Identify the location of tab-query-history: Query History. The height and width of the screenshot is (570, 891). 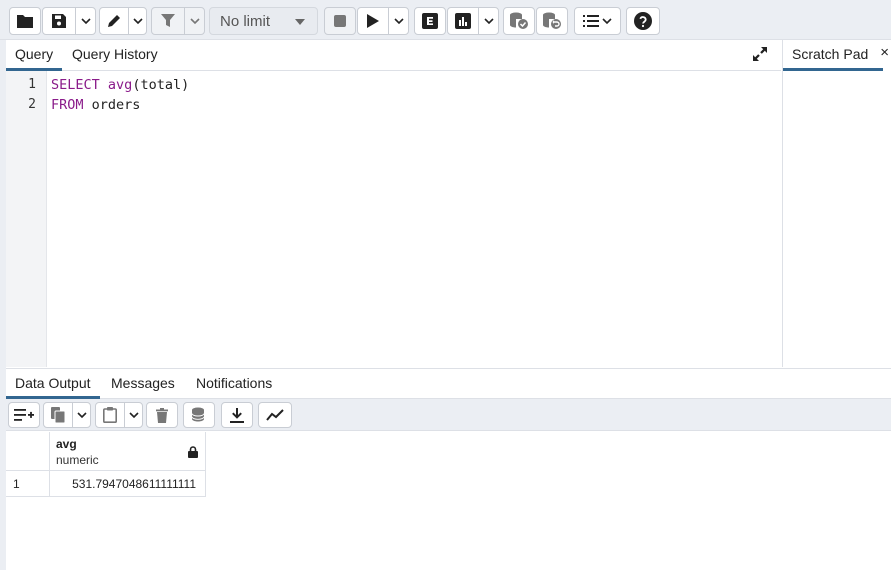
(115, 55).